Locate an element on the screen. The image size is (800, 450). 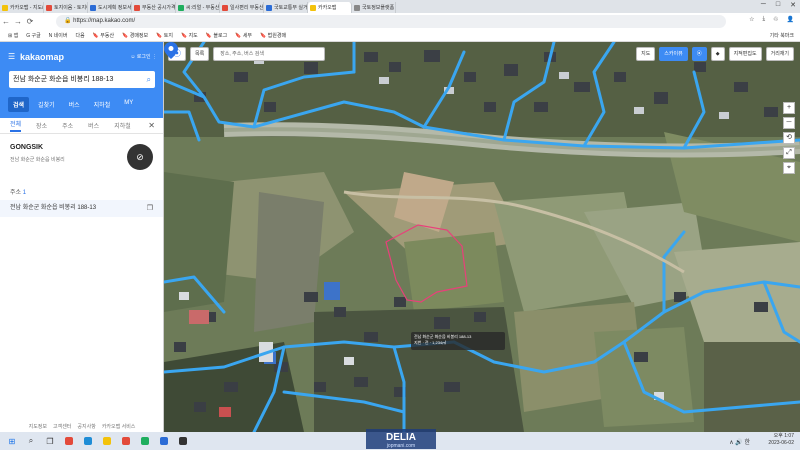
location-marker-icon is located at coordinates (171, 50).